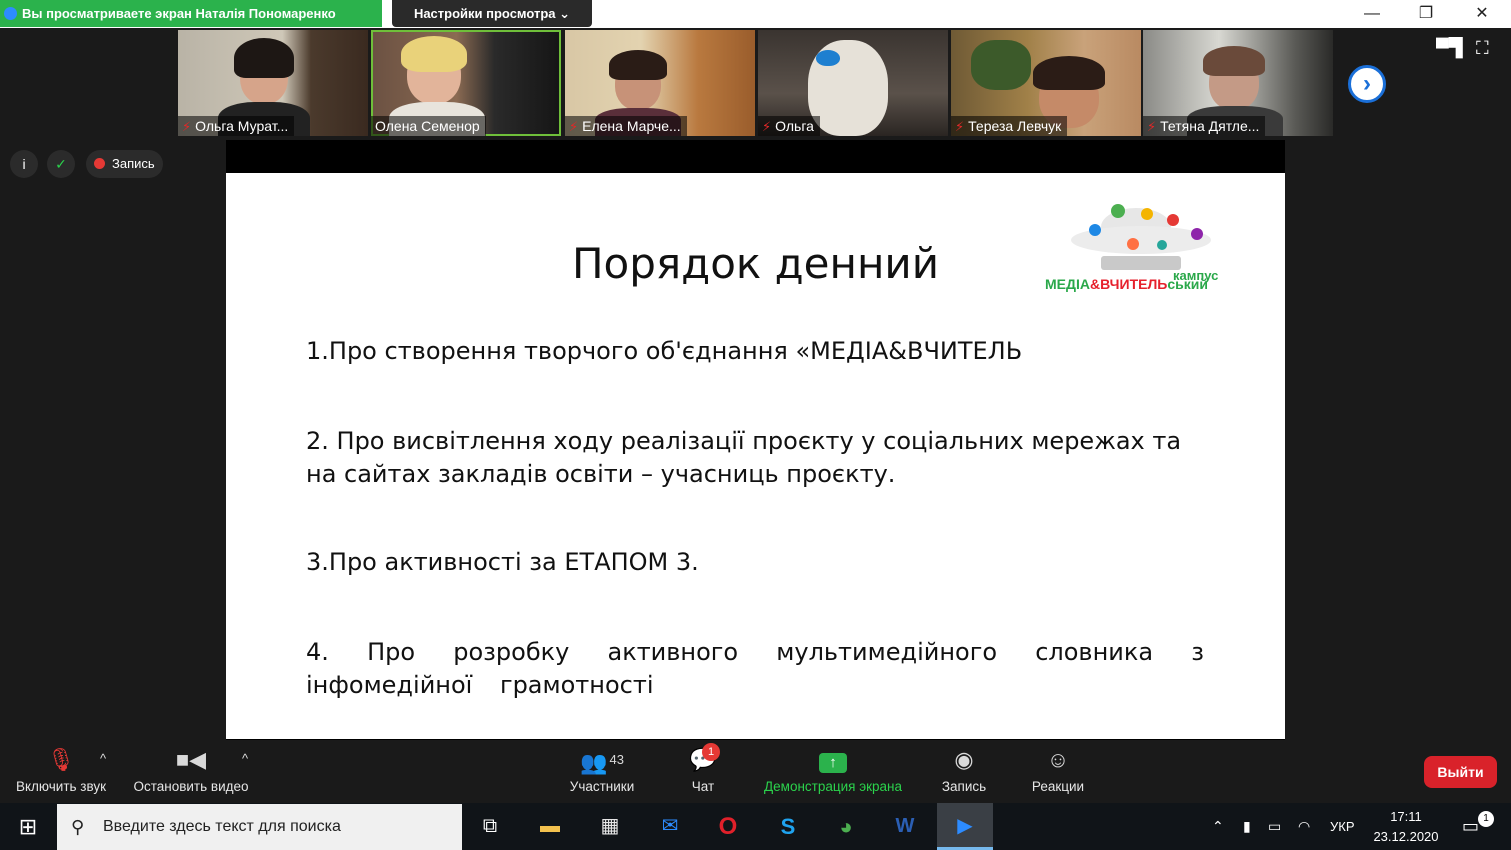 The width and height of the screenshot is (1511, 850). What do you see at coordinates (1406, 816) in the screenshot?
I see `clock-time: 17:11` at bounding box center [1406, 816].